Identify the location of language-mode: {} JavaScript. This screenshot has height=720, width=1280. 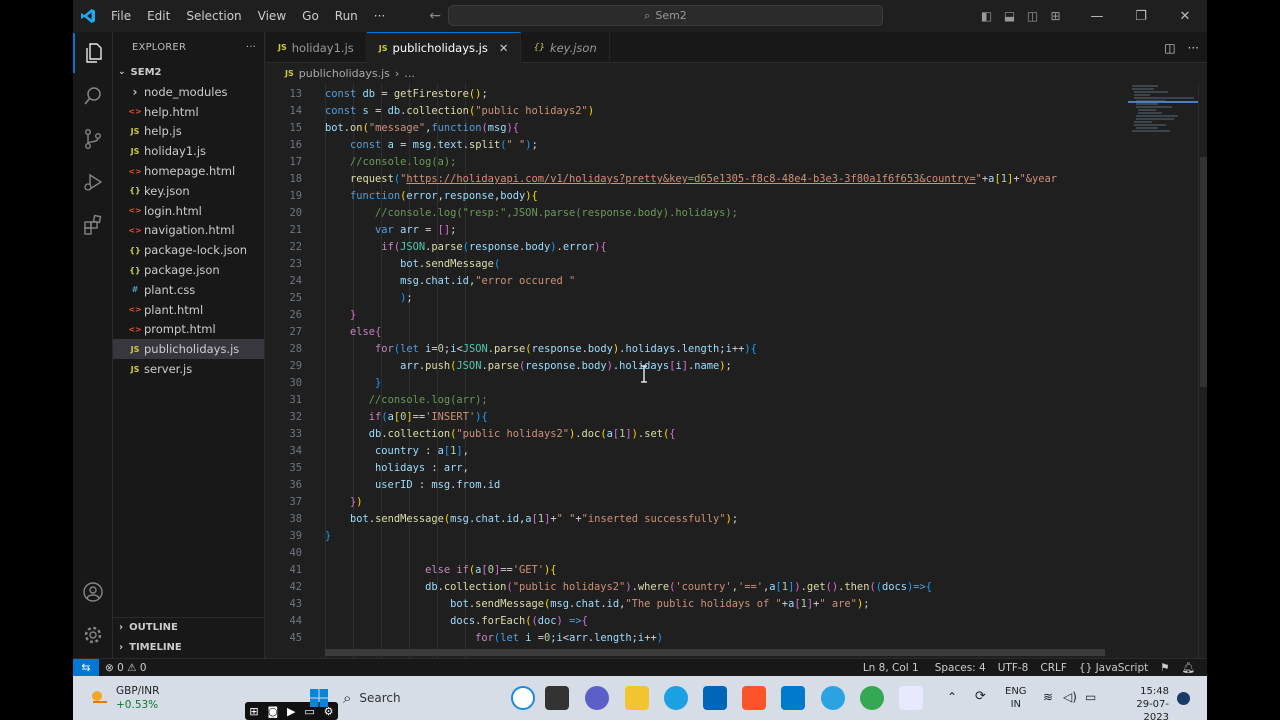
(1113, 668).